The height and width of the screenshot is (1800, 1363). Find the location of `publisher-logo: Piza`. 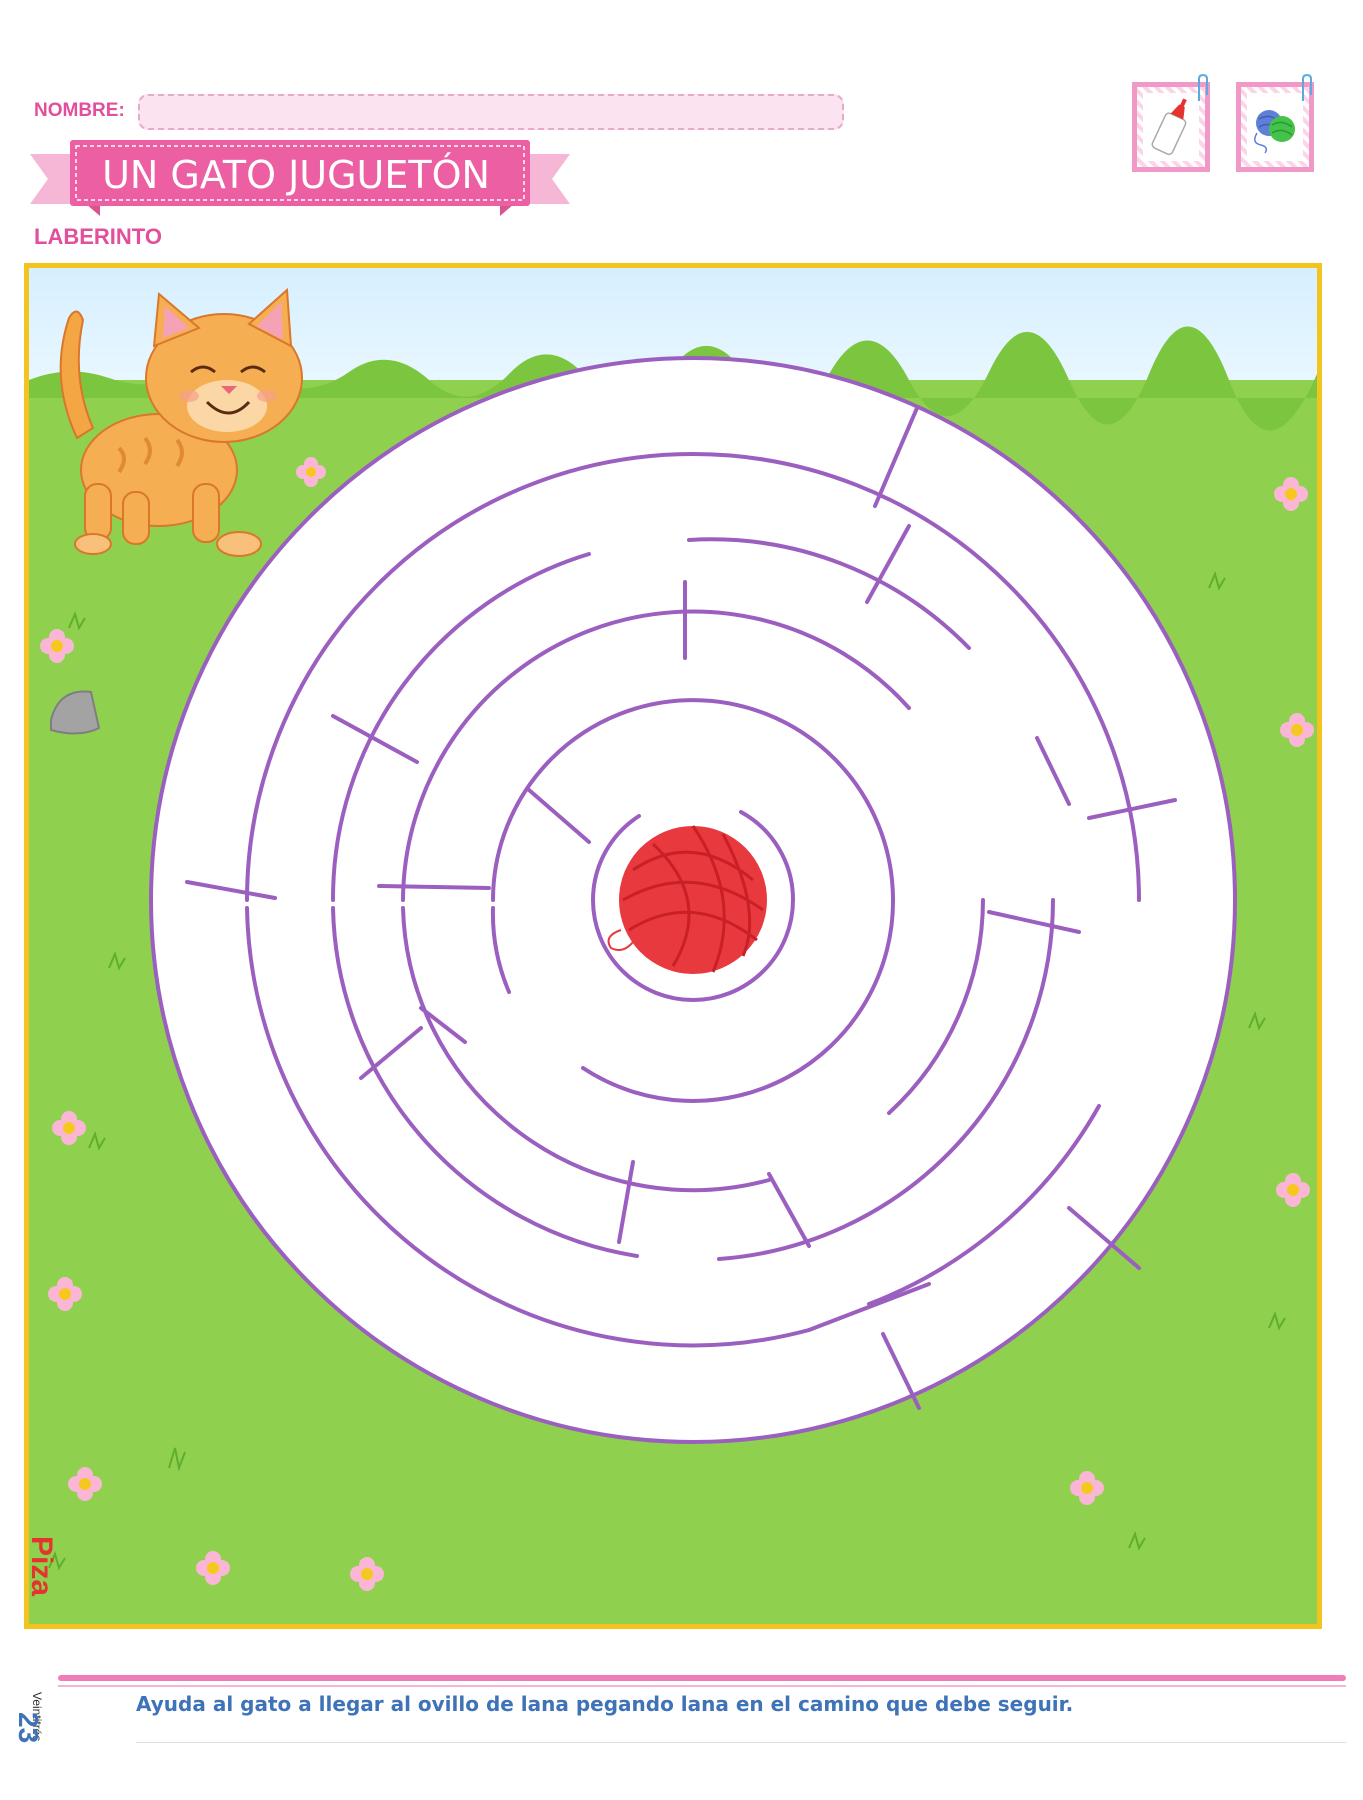

publisher-logo: Piza is located at coordinates (44, 1566).